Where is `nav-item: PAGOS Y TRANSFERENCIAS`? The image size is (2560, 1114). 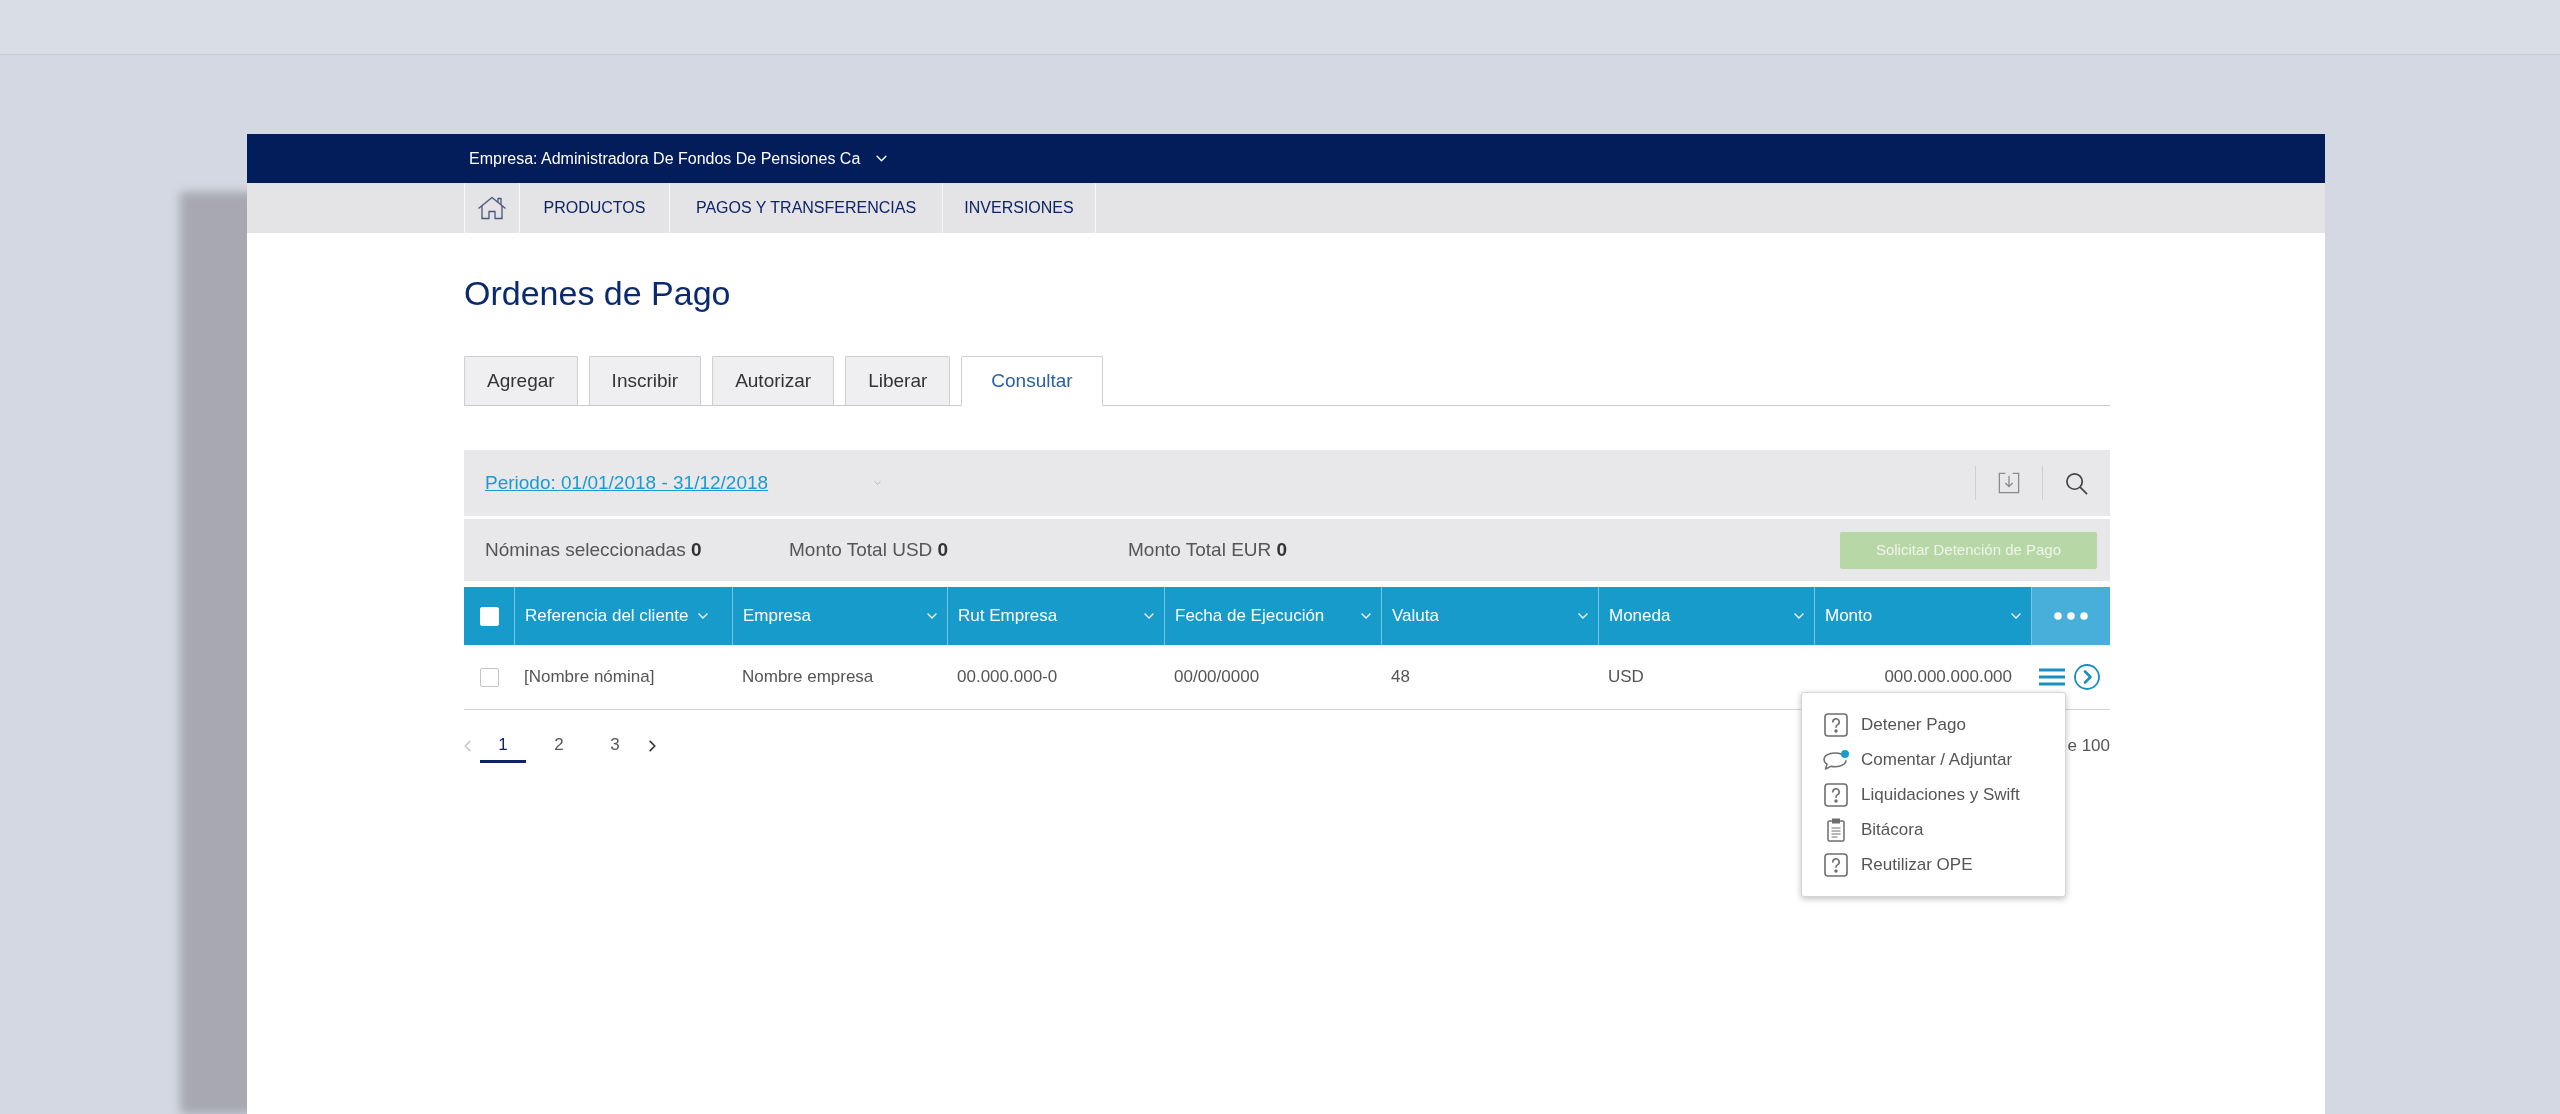
nav-item: PAGOS Y TRANSFERENCIAS is located at coordinates (806, 208).